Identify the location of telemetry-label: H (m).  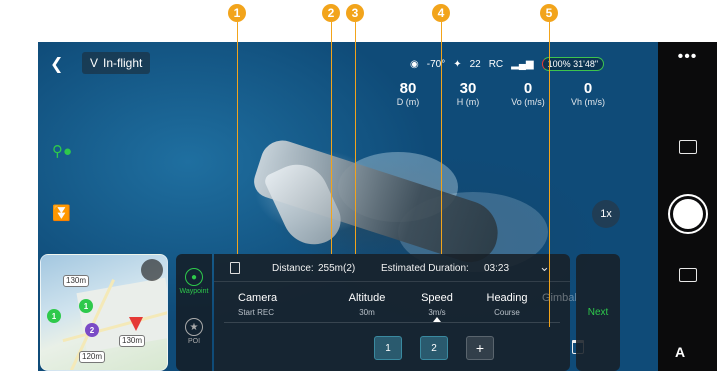
(468, 102).